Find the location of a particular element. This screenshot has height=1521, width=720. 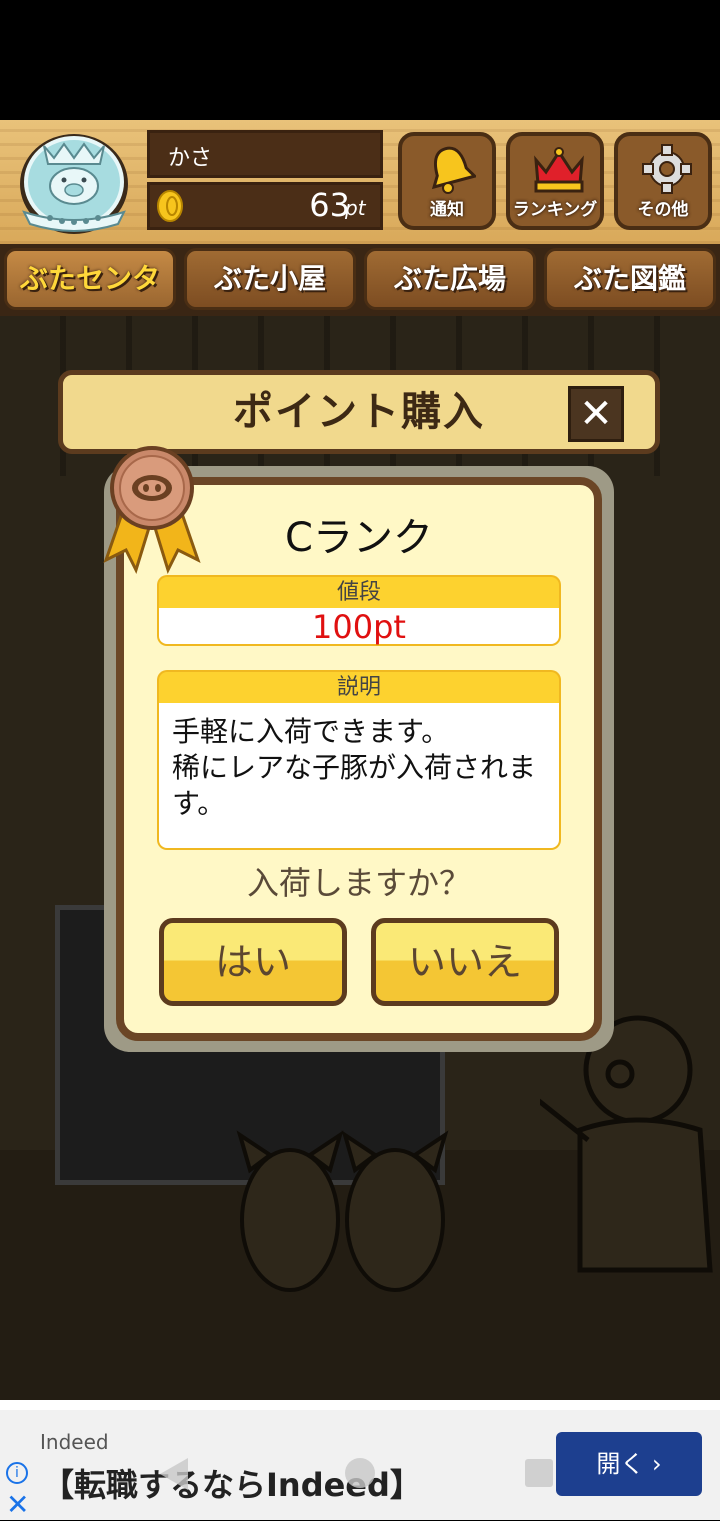

ranking-label: ランキング is located at coordinates (555, 210).